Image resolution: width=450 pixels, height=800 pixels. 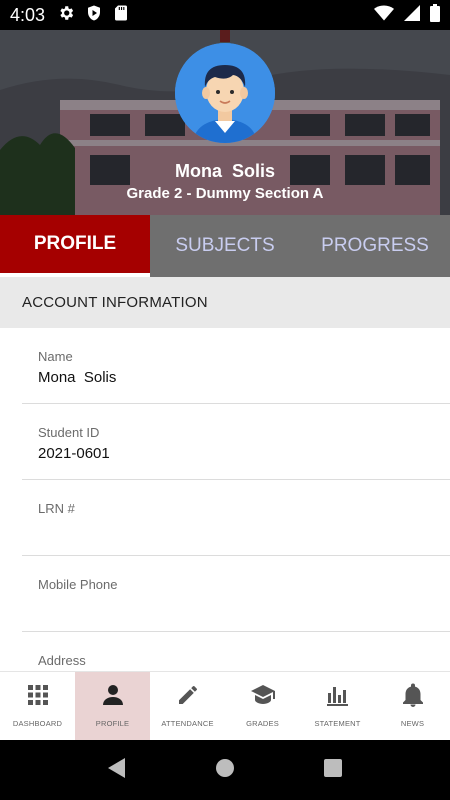 I want to click on nav-item-grades: GRADES, so click(x=262, y=706).